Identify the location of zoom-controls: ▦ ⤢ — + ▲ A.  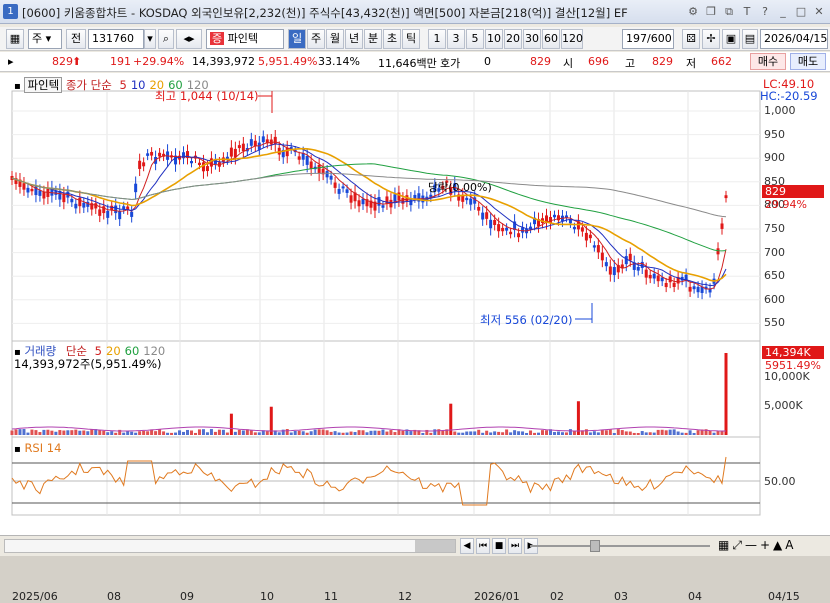
(755, 545).